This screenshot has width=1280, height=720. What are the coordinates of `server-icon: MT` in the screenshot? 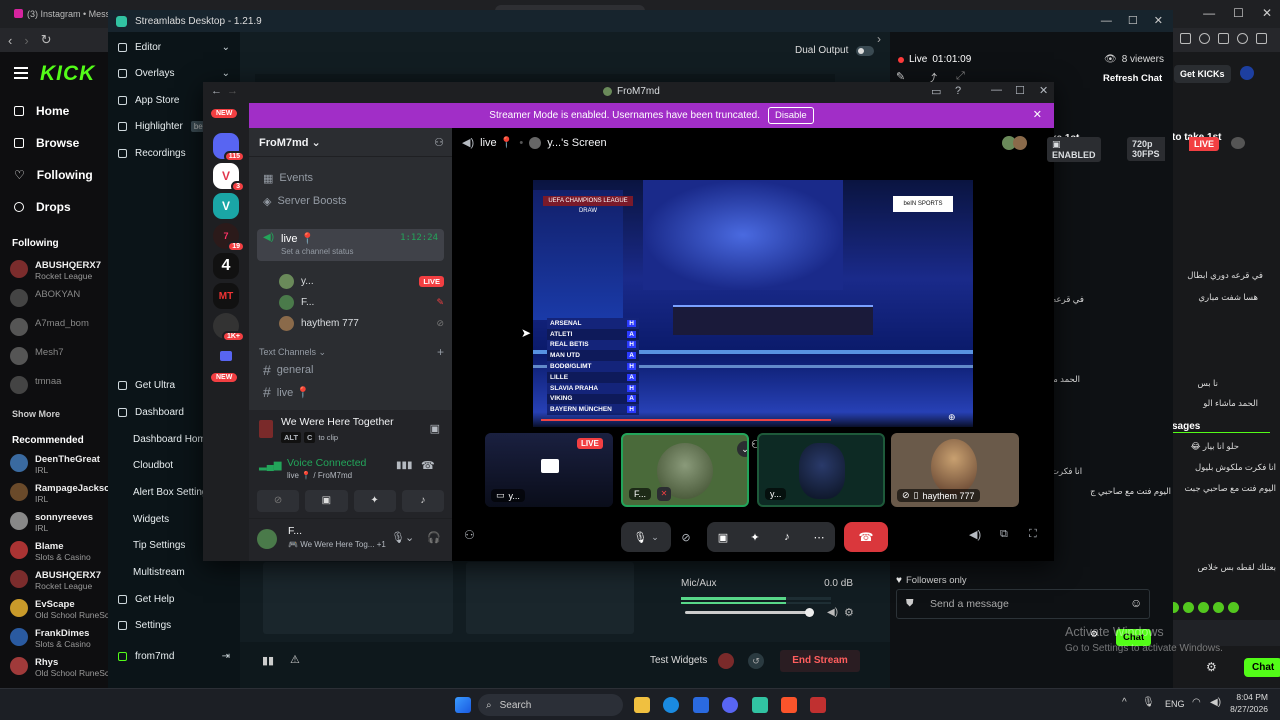 It's located at (226, 296).